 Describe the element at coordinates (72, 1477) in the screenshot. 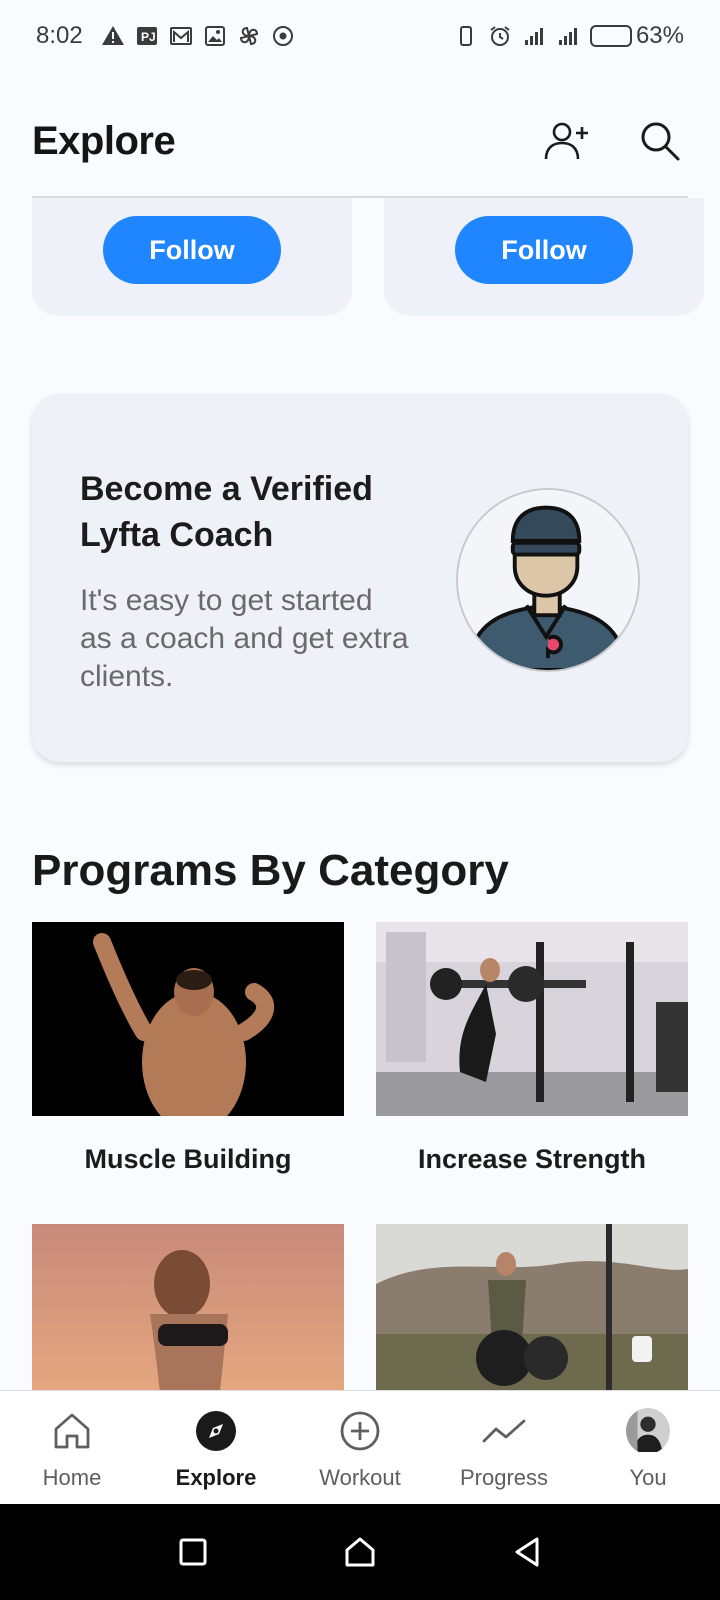

I see `nav-label: Home` at that location.